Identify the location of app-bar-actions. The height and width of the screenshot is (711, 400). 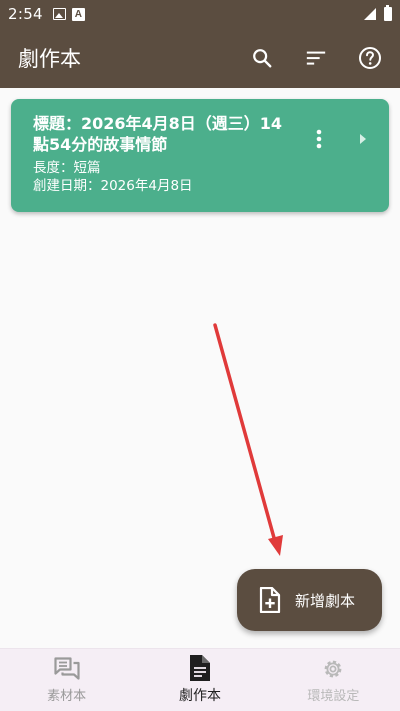
(316, 58).